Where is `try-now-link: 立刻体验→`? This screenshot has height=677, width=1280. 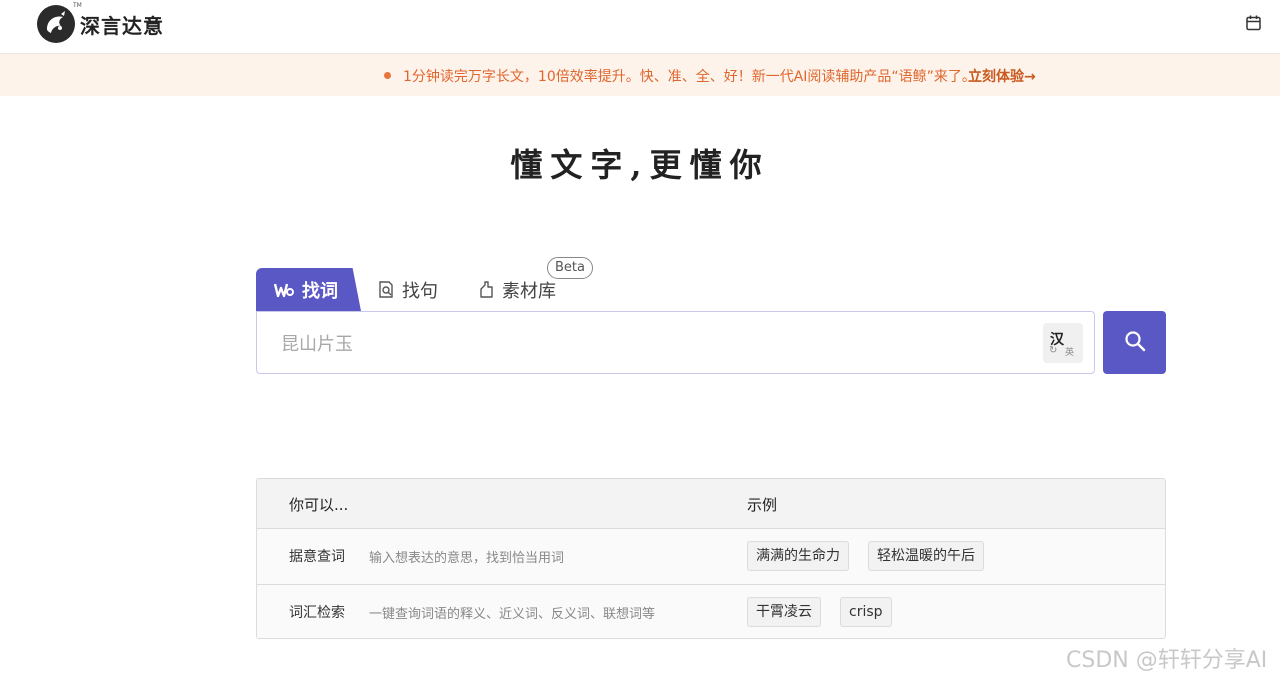 try-now-link: 立刻体验→ is located at coordinates (1002, 76).